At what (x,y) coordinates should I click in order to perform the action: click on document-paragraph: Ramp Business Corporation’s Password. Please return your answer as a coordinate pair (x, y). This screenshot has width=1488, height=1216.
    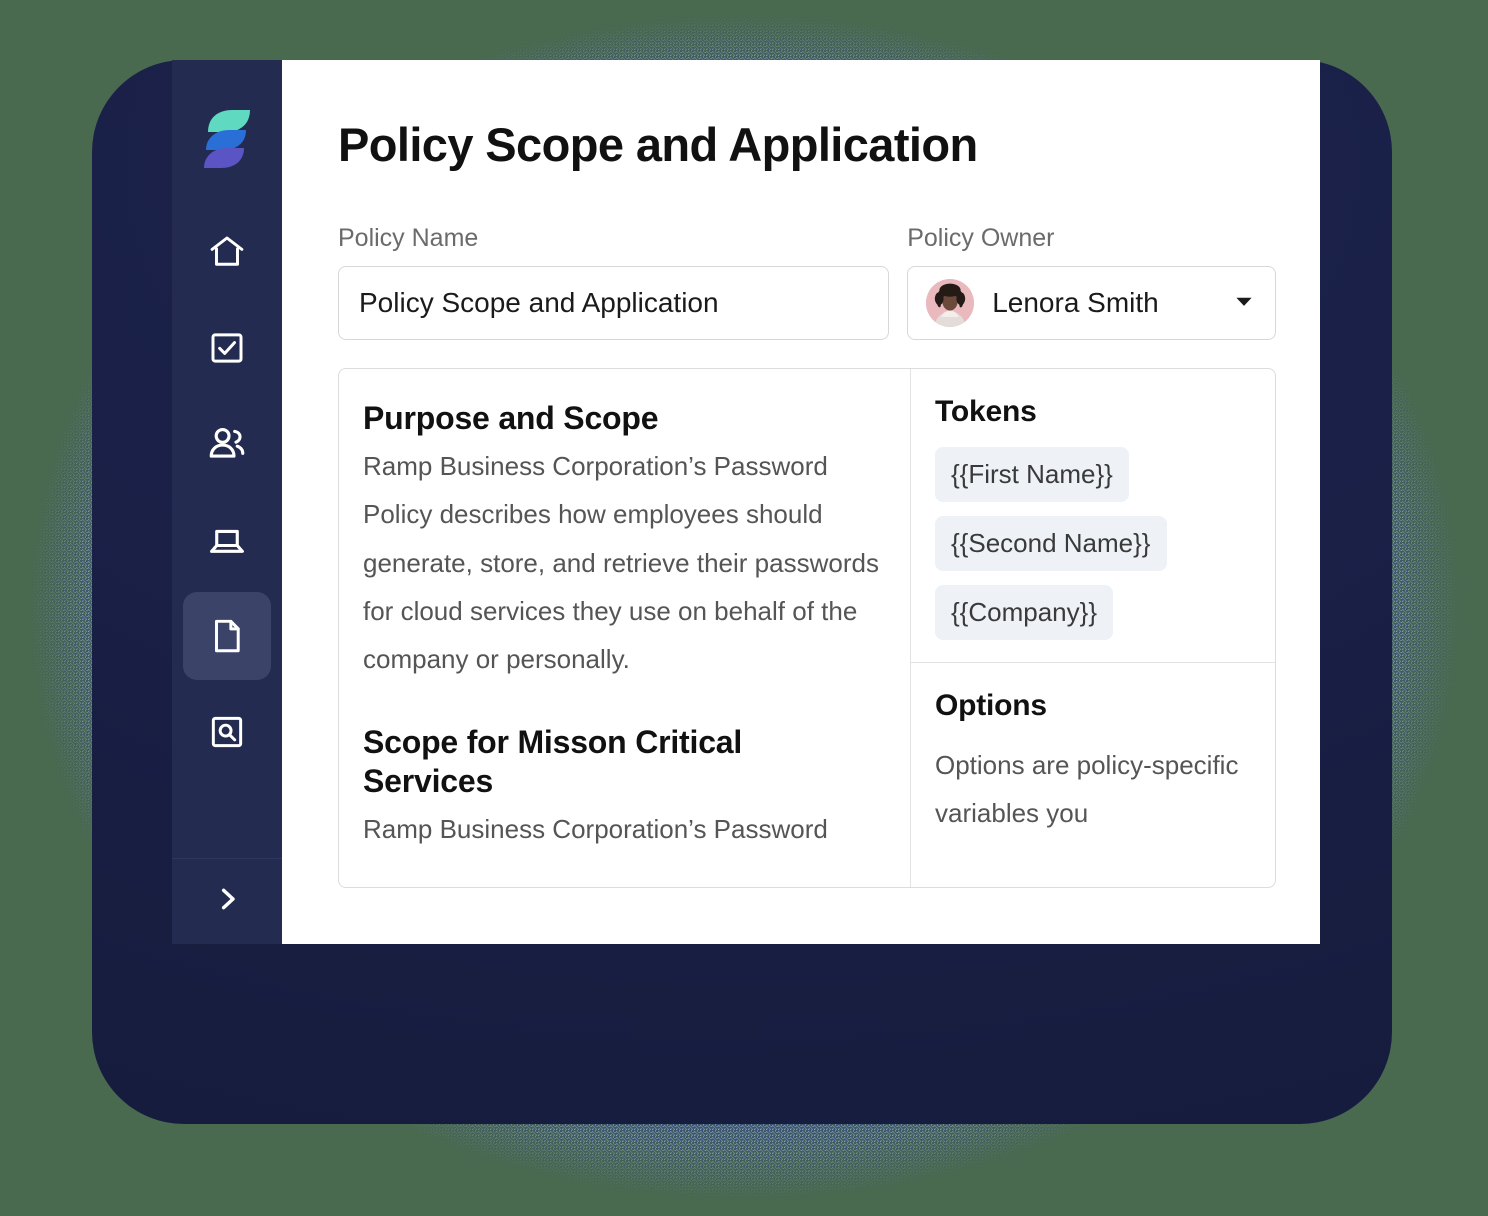
    Looking at the image, I should click on (595, 828).